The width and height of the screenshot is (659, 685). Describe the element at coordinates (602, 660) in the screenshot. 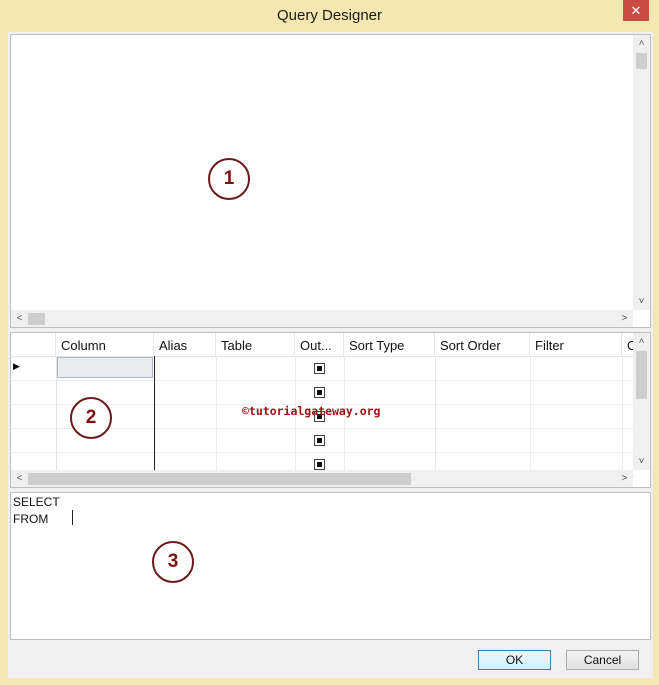

I see `cancel-button: Cancel` at that location.